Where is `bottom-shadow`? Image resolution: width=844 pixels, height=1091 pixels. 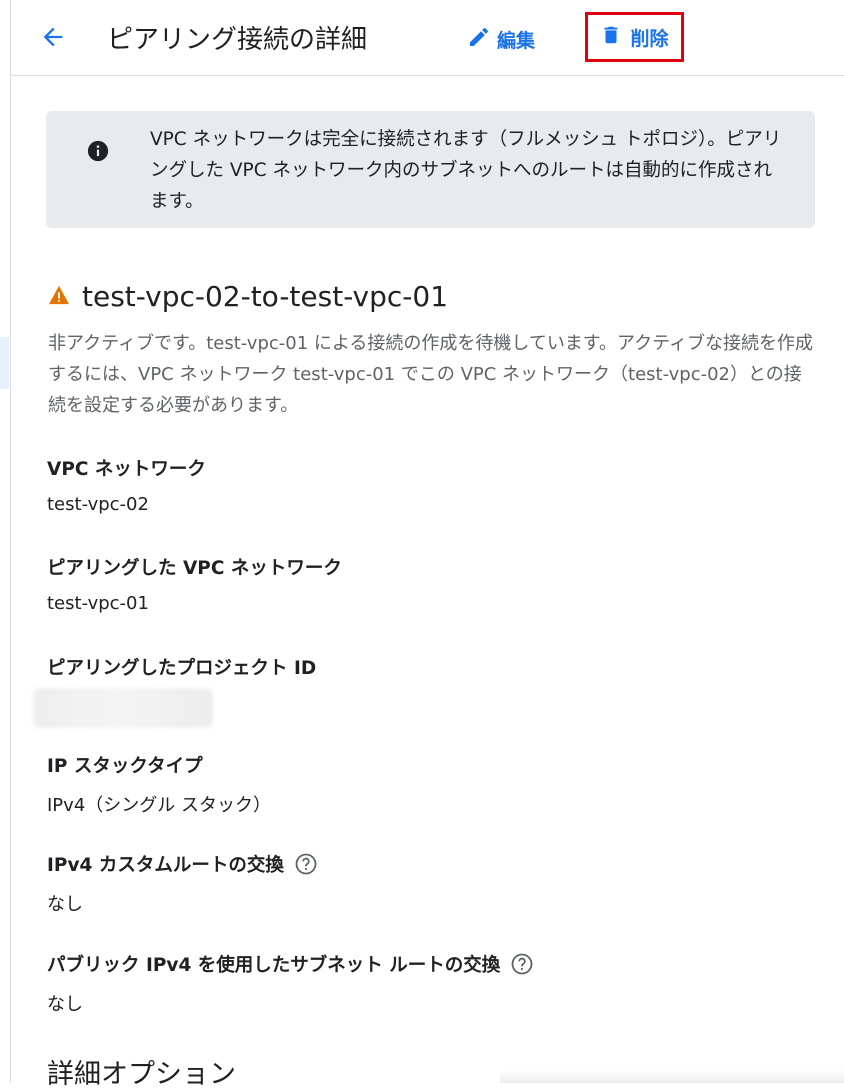 bottom-shadow is located at coordinates (672, 1076).